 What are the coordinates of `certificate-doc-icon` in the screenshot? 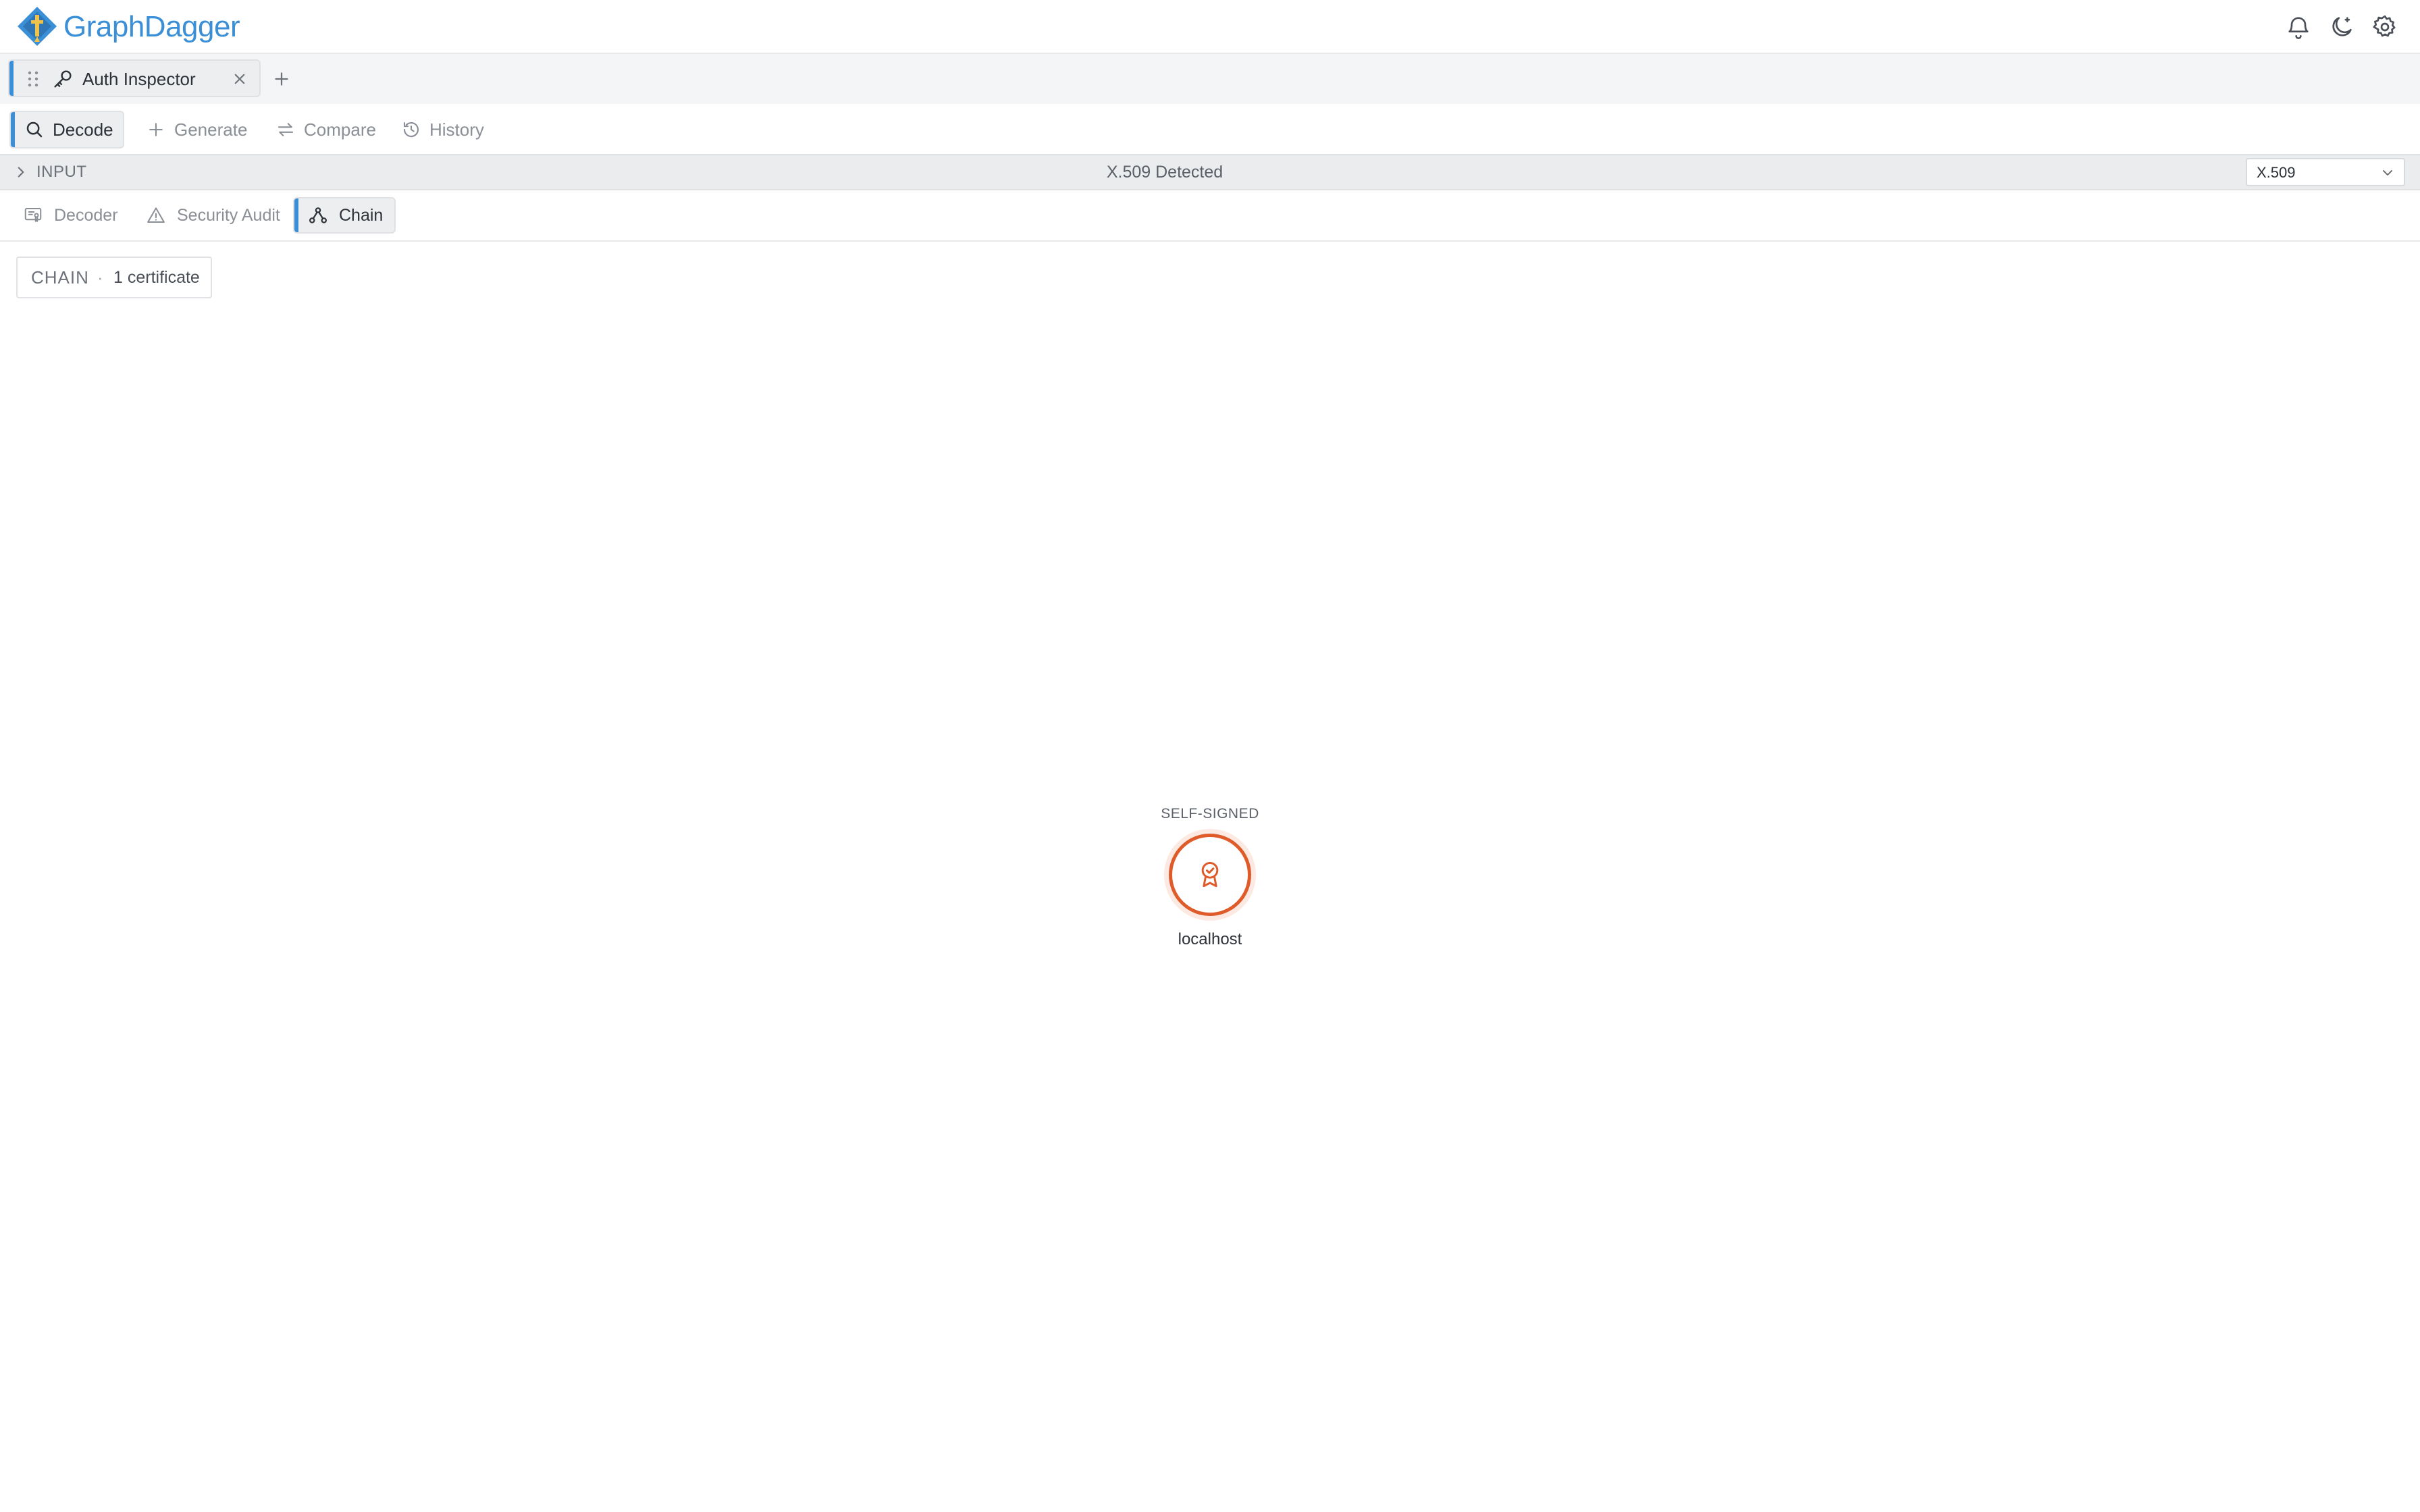 It's located at (33, 215).